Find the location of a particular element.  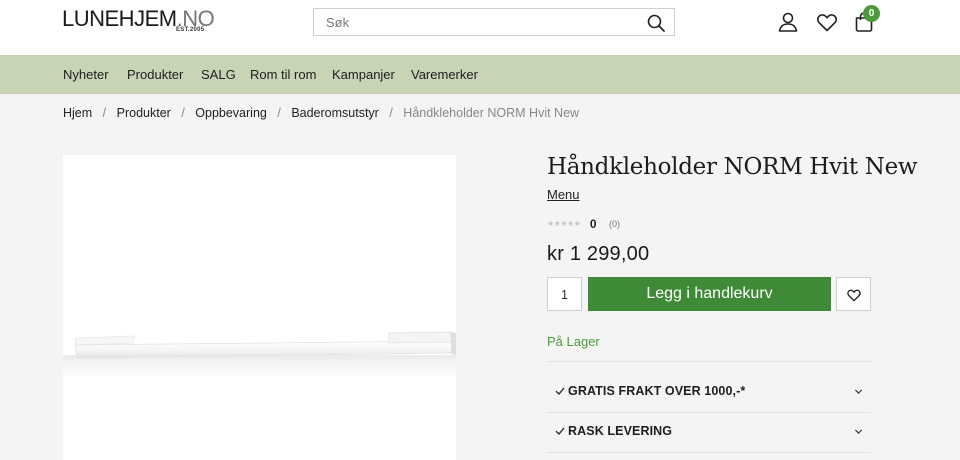

nav-item-kampanjer: Kampanjer is located at coordinates (363, 74).